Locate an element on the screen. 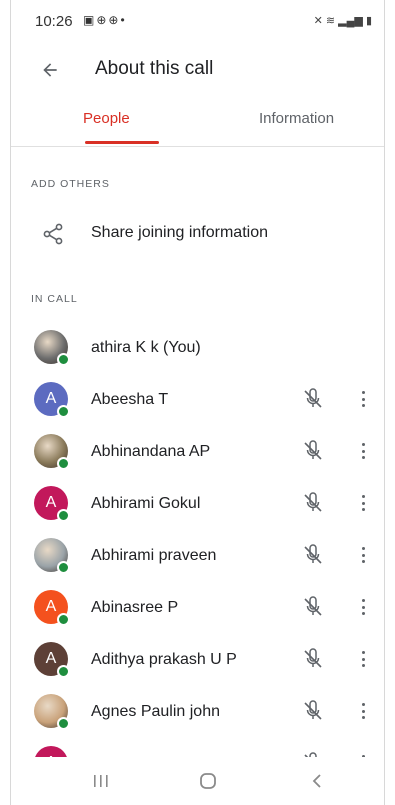  mute-icon: ✕ is located at coordinates (318, 21).